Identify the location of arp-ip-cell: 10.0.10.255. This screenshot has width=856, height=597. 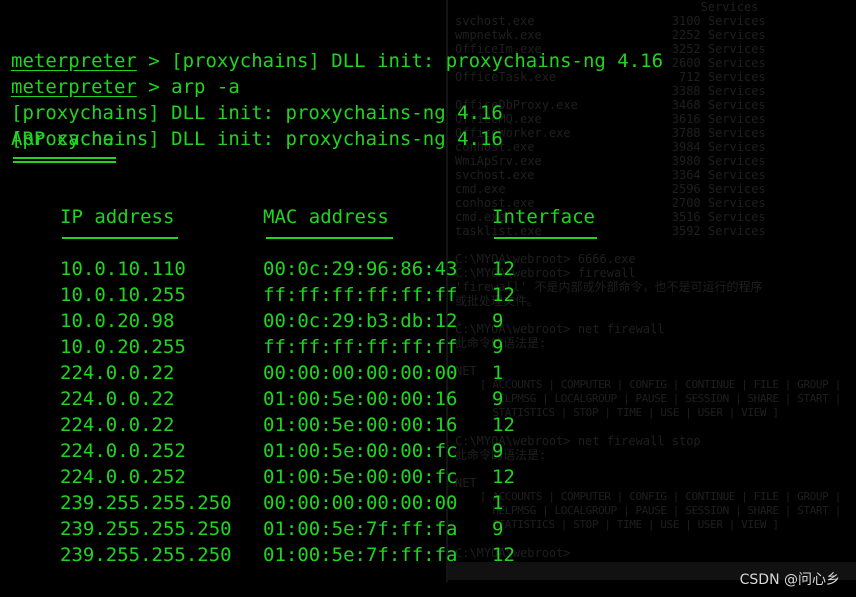
(123, 295).